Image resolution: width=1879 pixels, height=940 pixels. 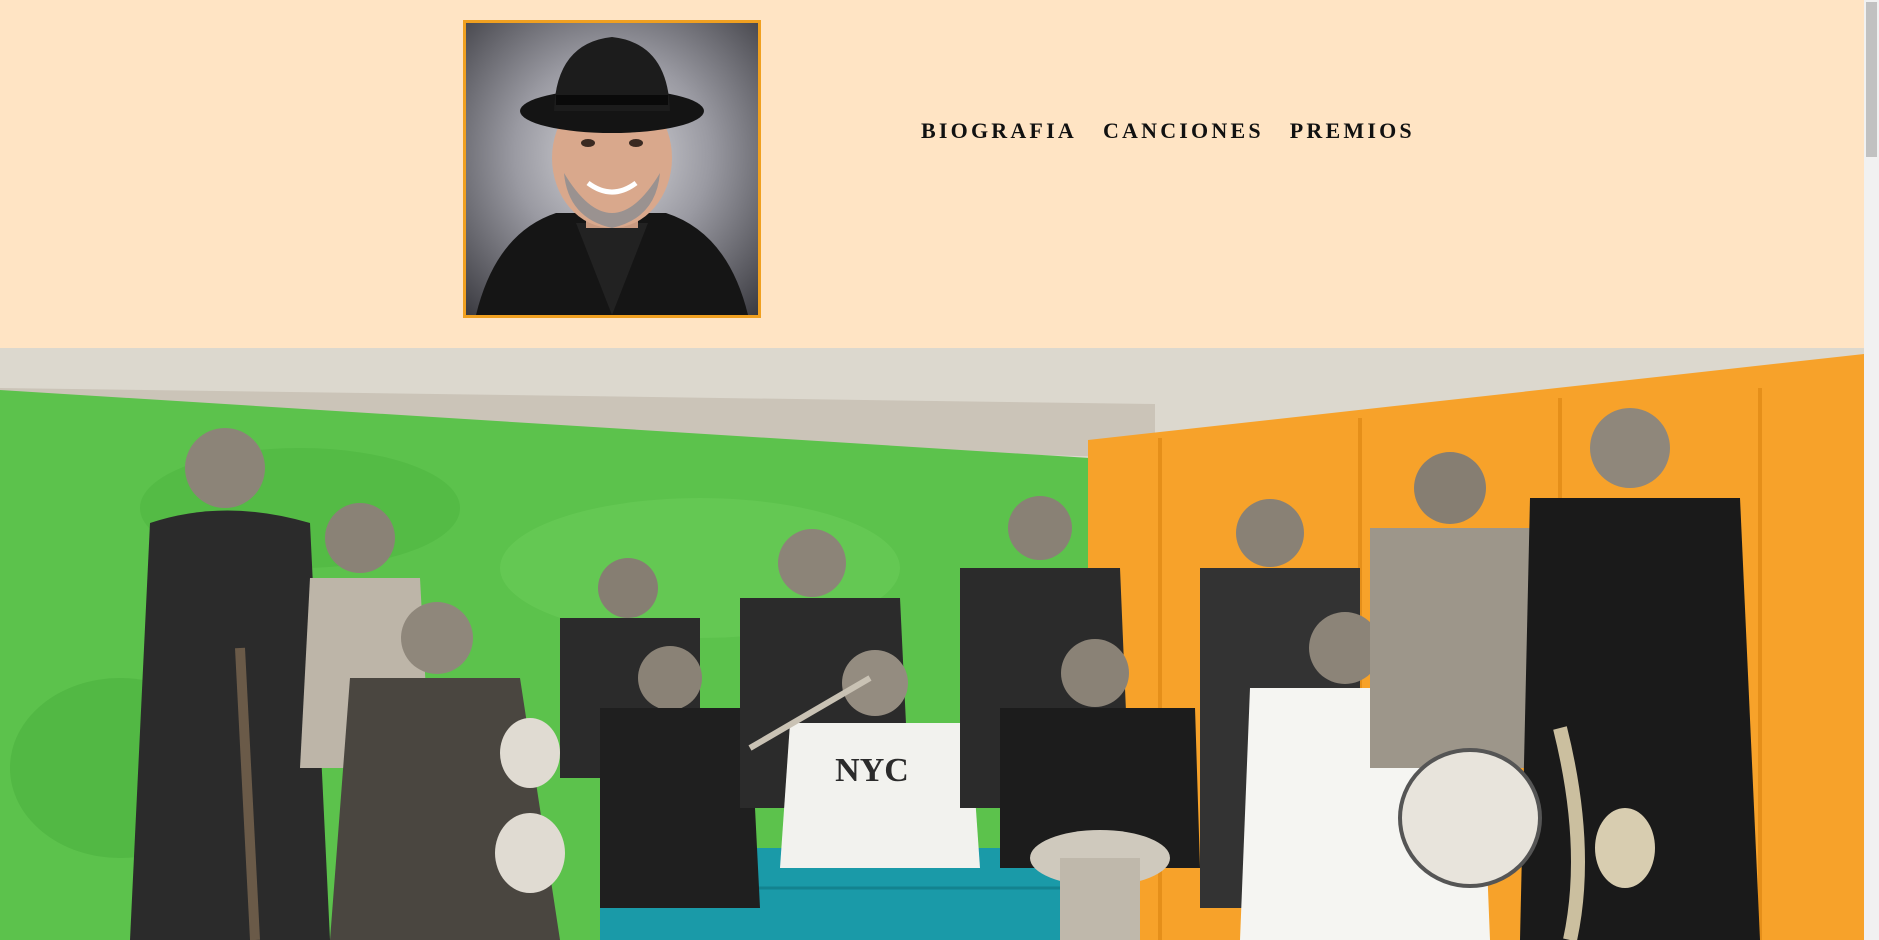 What do you see at coordinates (872, 770) in the screenshot?
I see `svg-text: NYC` at bounding box center [872, 770].